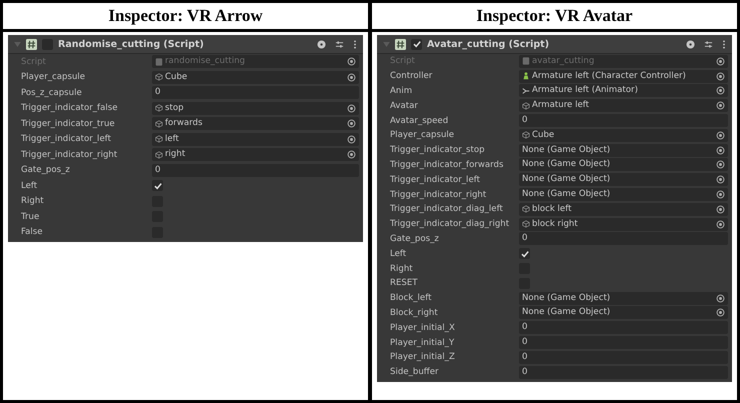 This screenshot has width=740, height=403. Describe the element at coordinates (623, 105) in the screenshot. I see `object-field: Armature left` at that location.